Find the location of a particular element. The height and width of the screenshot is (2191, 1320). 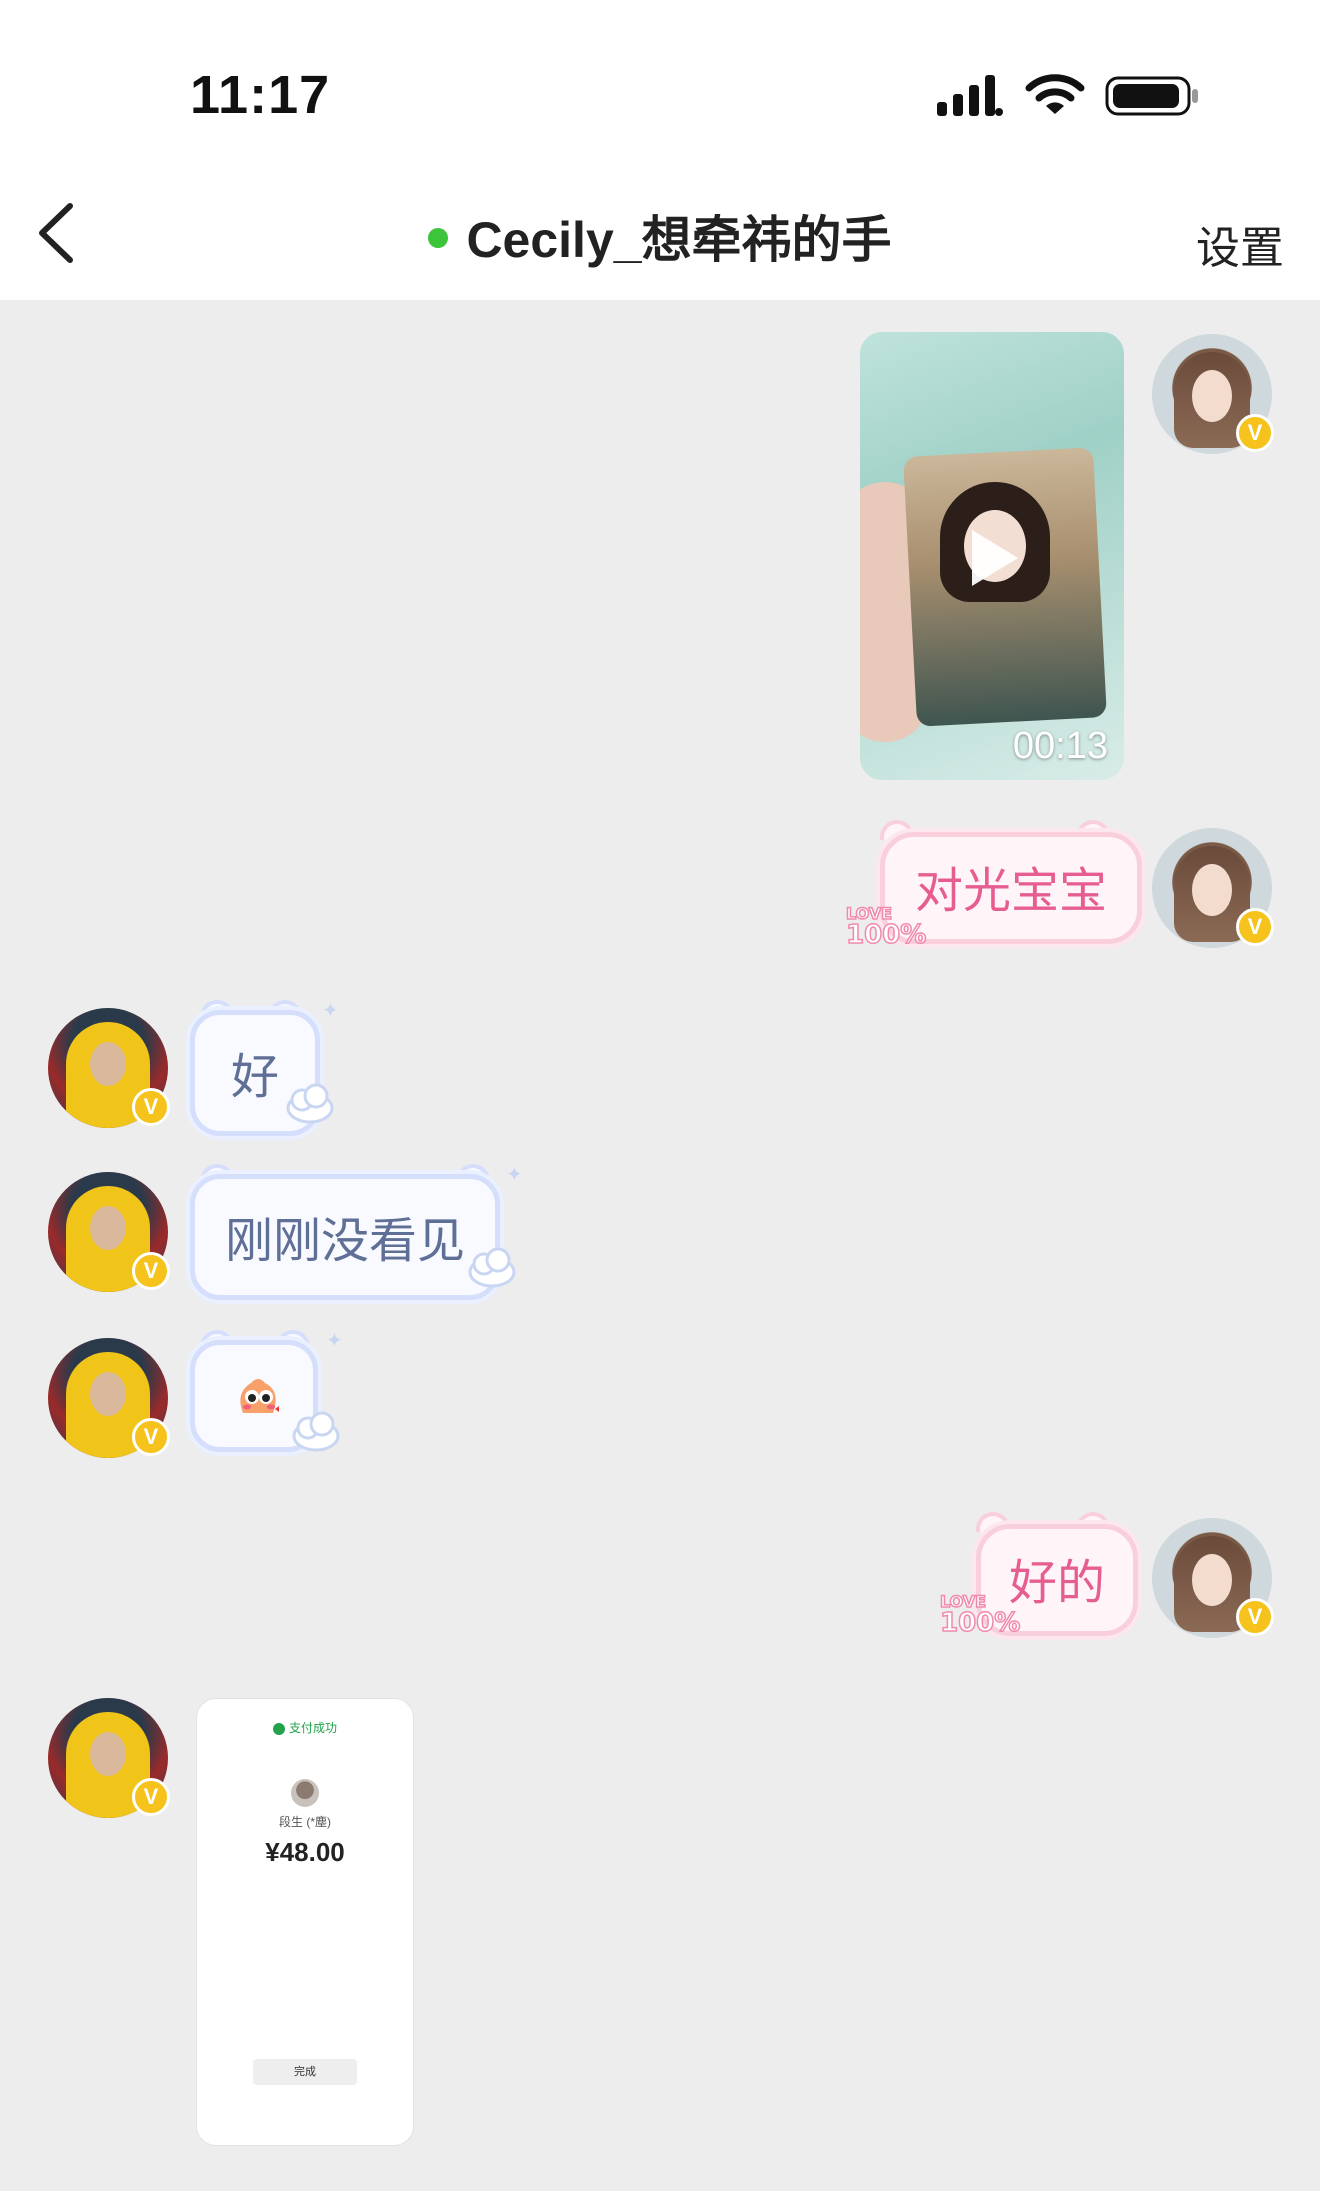

top-bar: 11:17 Cecily_想牵祎的手 设置 is located at coordinates (660, 150).